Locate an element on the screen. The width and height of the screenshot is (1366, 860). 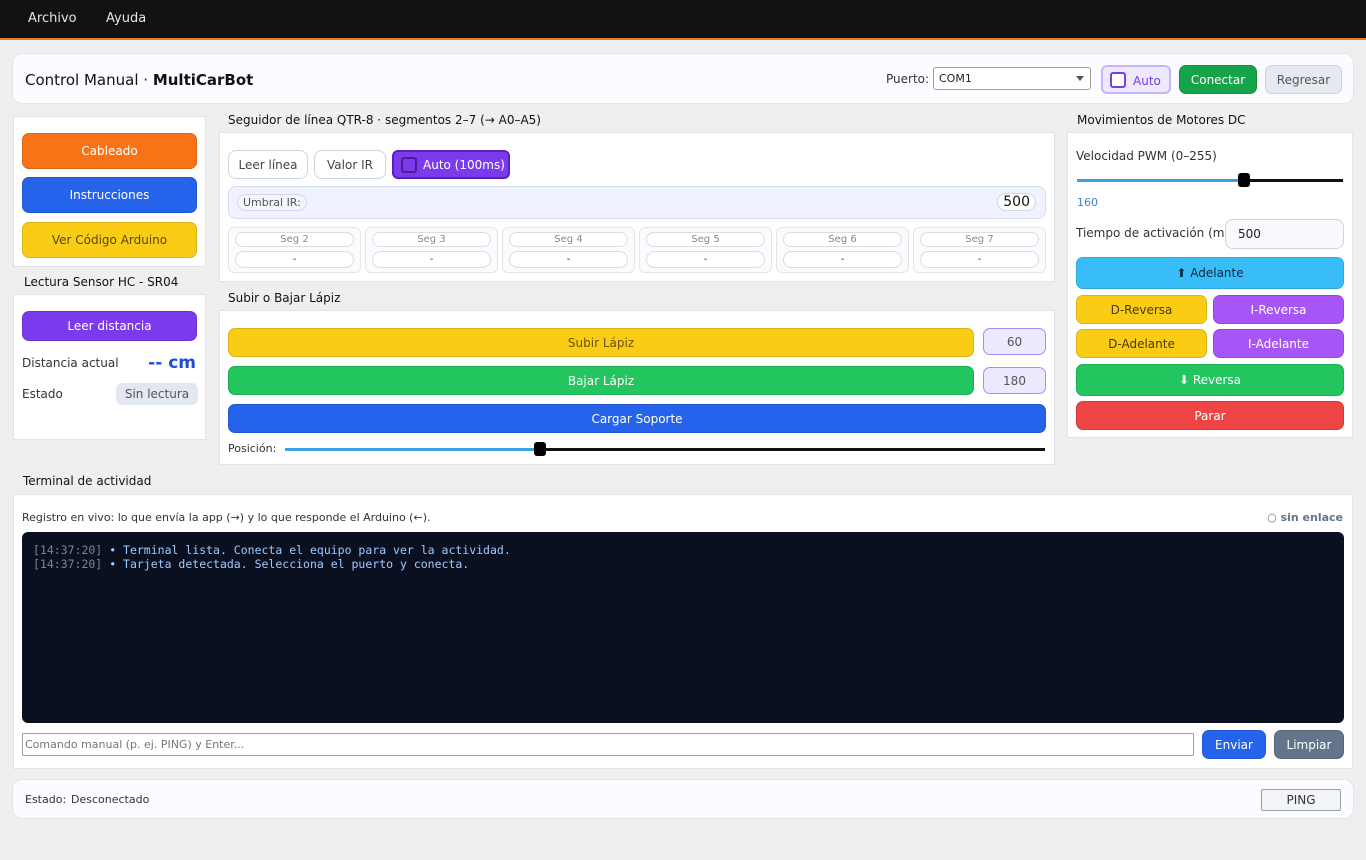
arduino-code-button: Ver Código Arduino is located at coordinates (109, 240).